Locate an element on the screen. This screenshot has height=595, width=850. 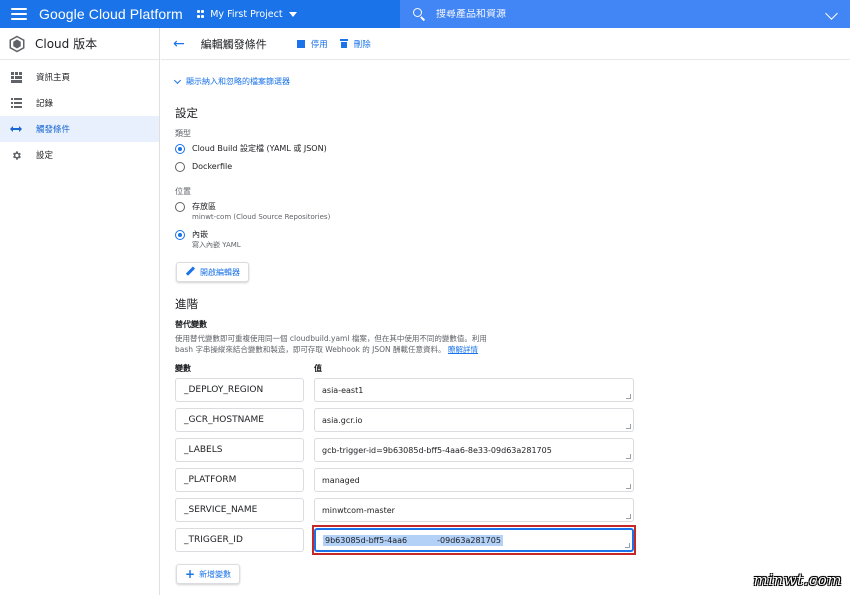
variable-name-field: _GCR_HOSTNAME is located at coordinates (239, 420).